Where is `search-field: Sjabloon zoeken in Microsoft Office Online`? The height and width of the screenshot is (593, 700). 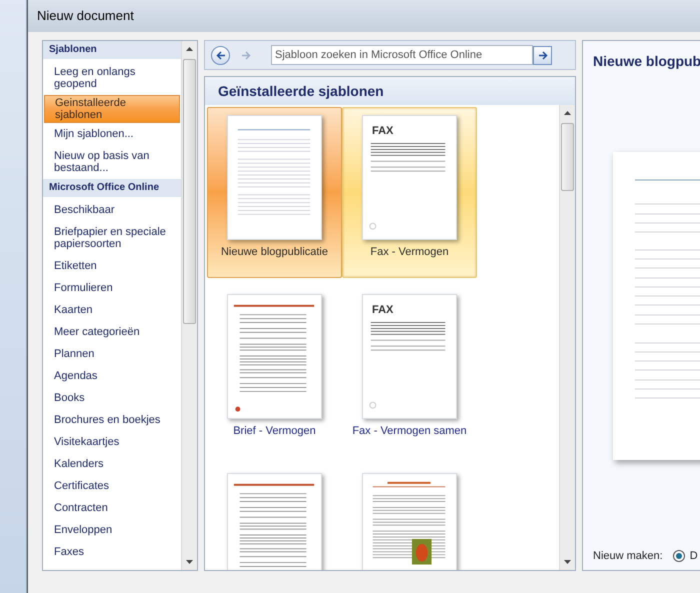
search-field: Sjabloon zoeken in Microsoft Office Online is located at coordinates (402, 55).